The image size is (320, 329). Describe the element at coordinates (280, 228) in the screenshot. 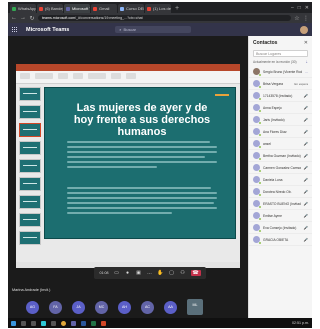

I see `contact-row: Eva Consejo (Invitado) 🎤` at that location.